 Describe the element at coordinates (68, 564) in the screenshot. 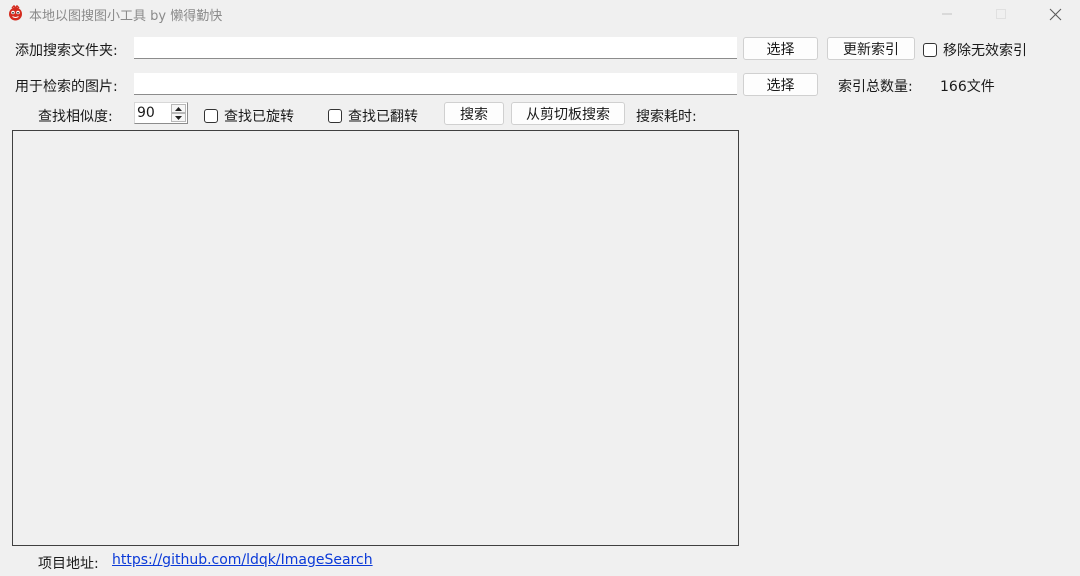

I see `project-address-label: 项目地址:` at that location.